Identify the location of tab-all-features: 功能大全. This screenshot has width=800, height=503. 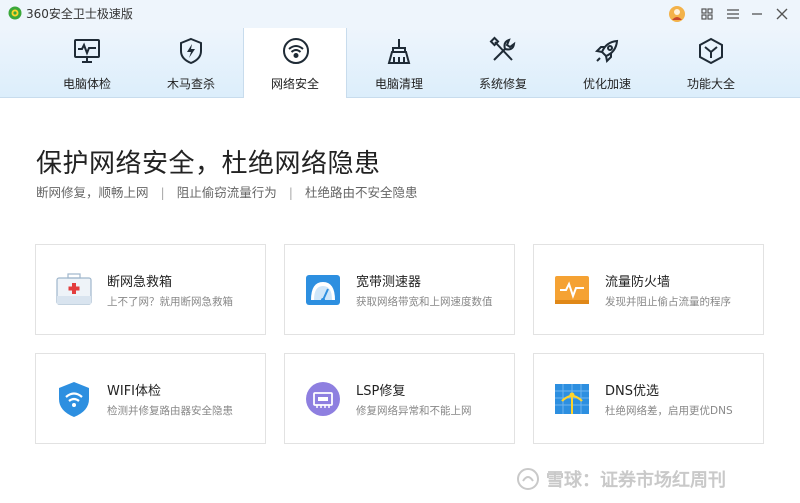
(711, 62).